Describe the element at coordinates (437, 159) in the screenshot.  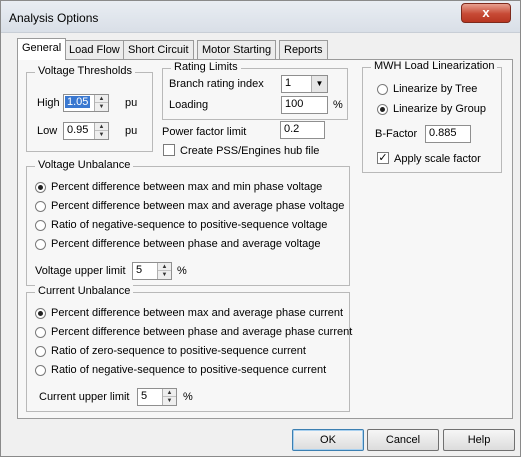
I see `apply-scale-factor-label: Apply scale factor` at that location.